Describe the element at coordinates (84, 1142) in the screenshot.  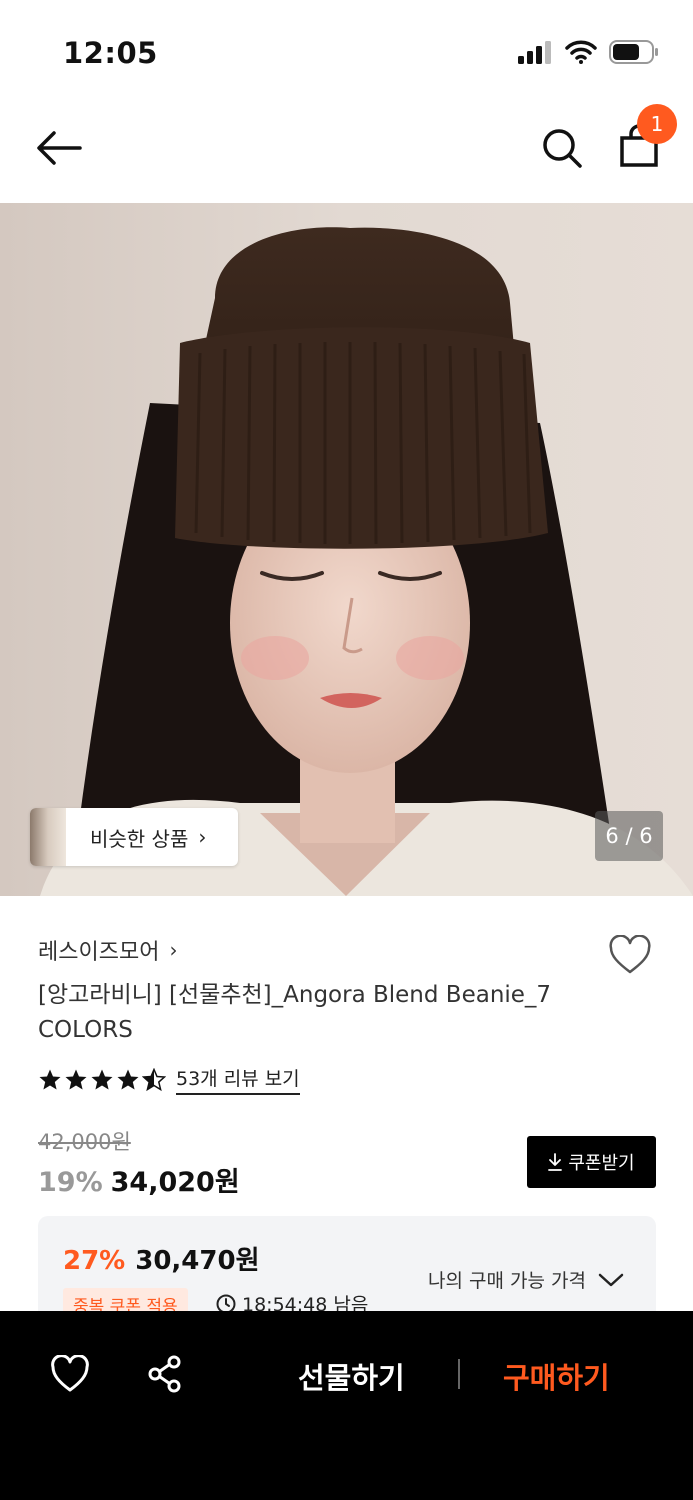
I see `original-price: 42,000원` at that location.